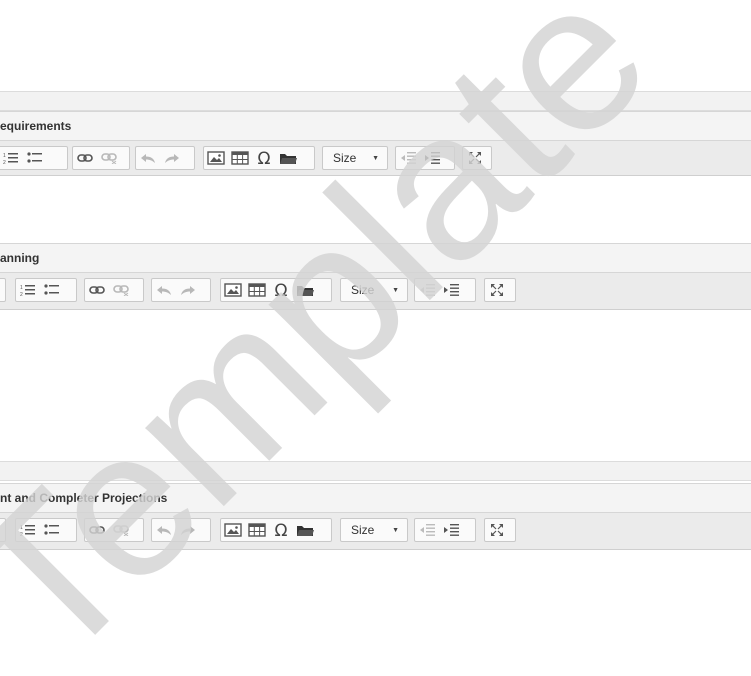  Describe the element at coordinates (375, 126) in the screenshot. I see `editor-title: equirements` at that location.